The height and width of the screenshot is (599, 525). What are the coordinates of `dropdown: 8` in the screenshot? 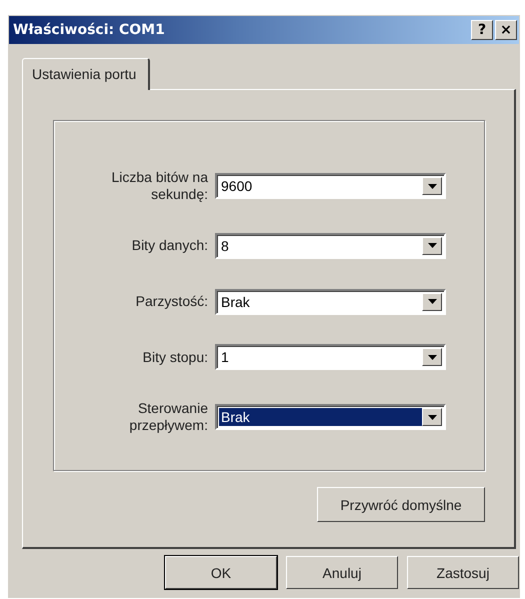 It's located at (330, 245).